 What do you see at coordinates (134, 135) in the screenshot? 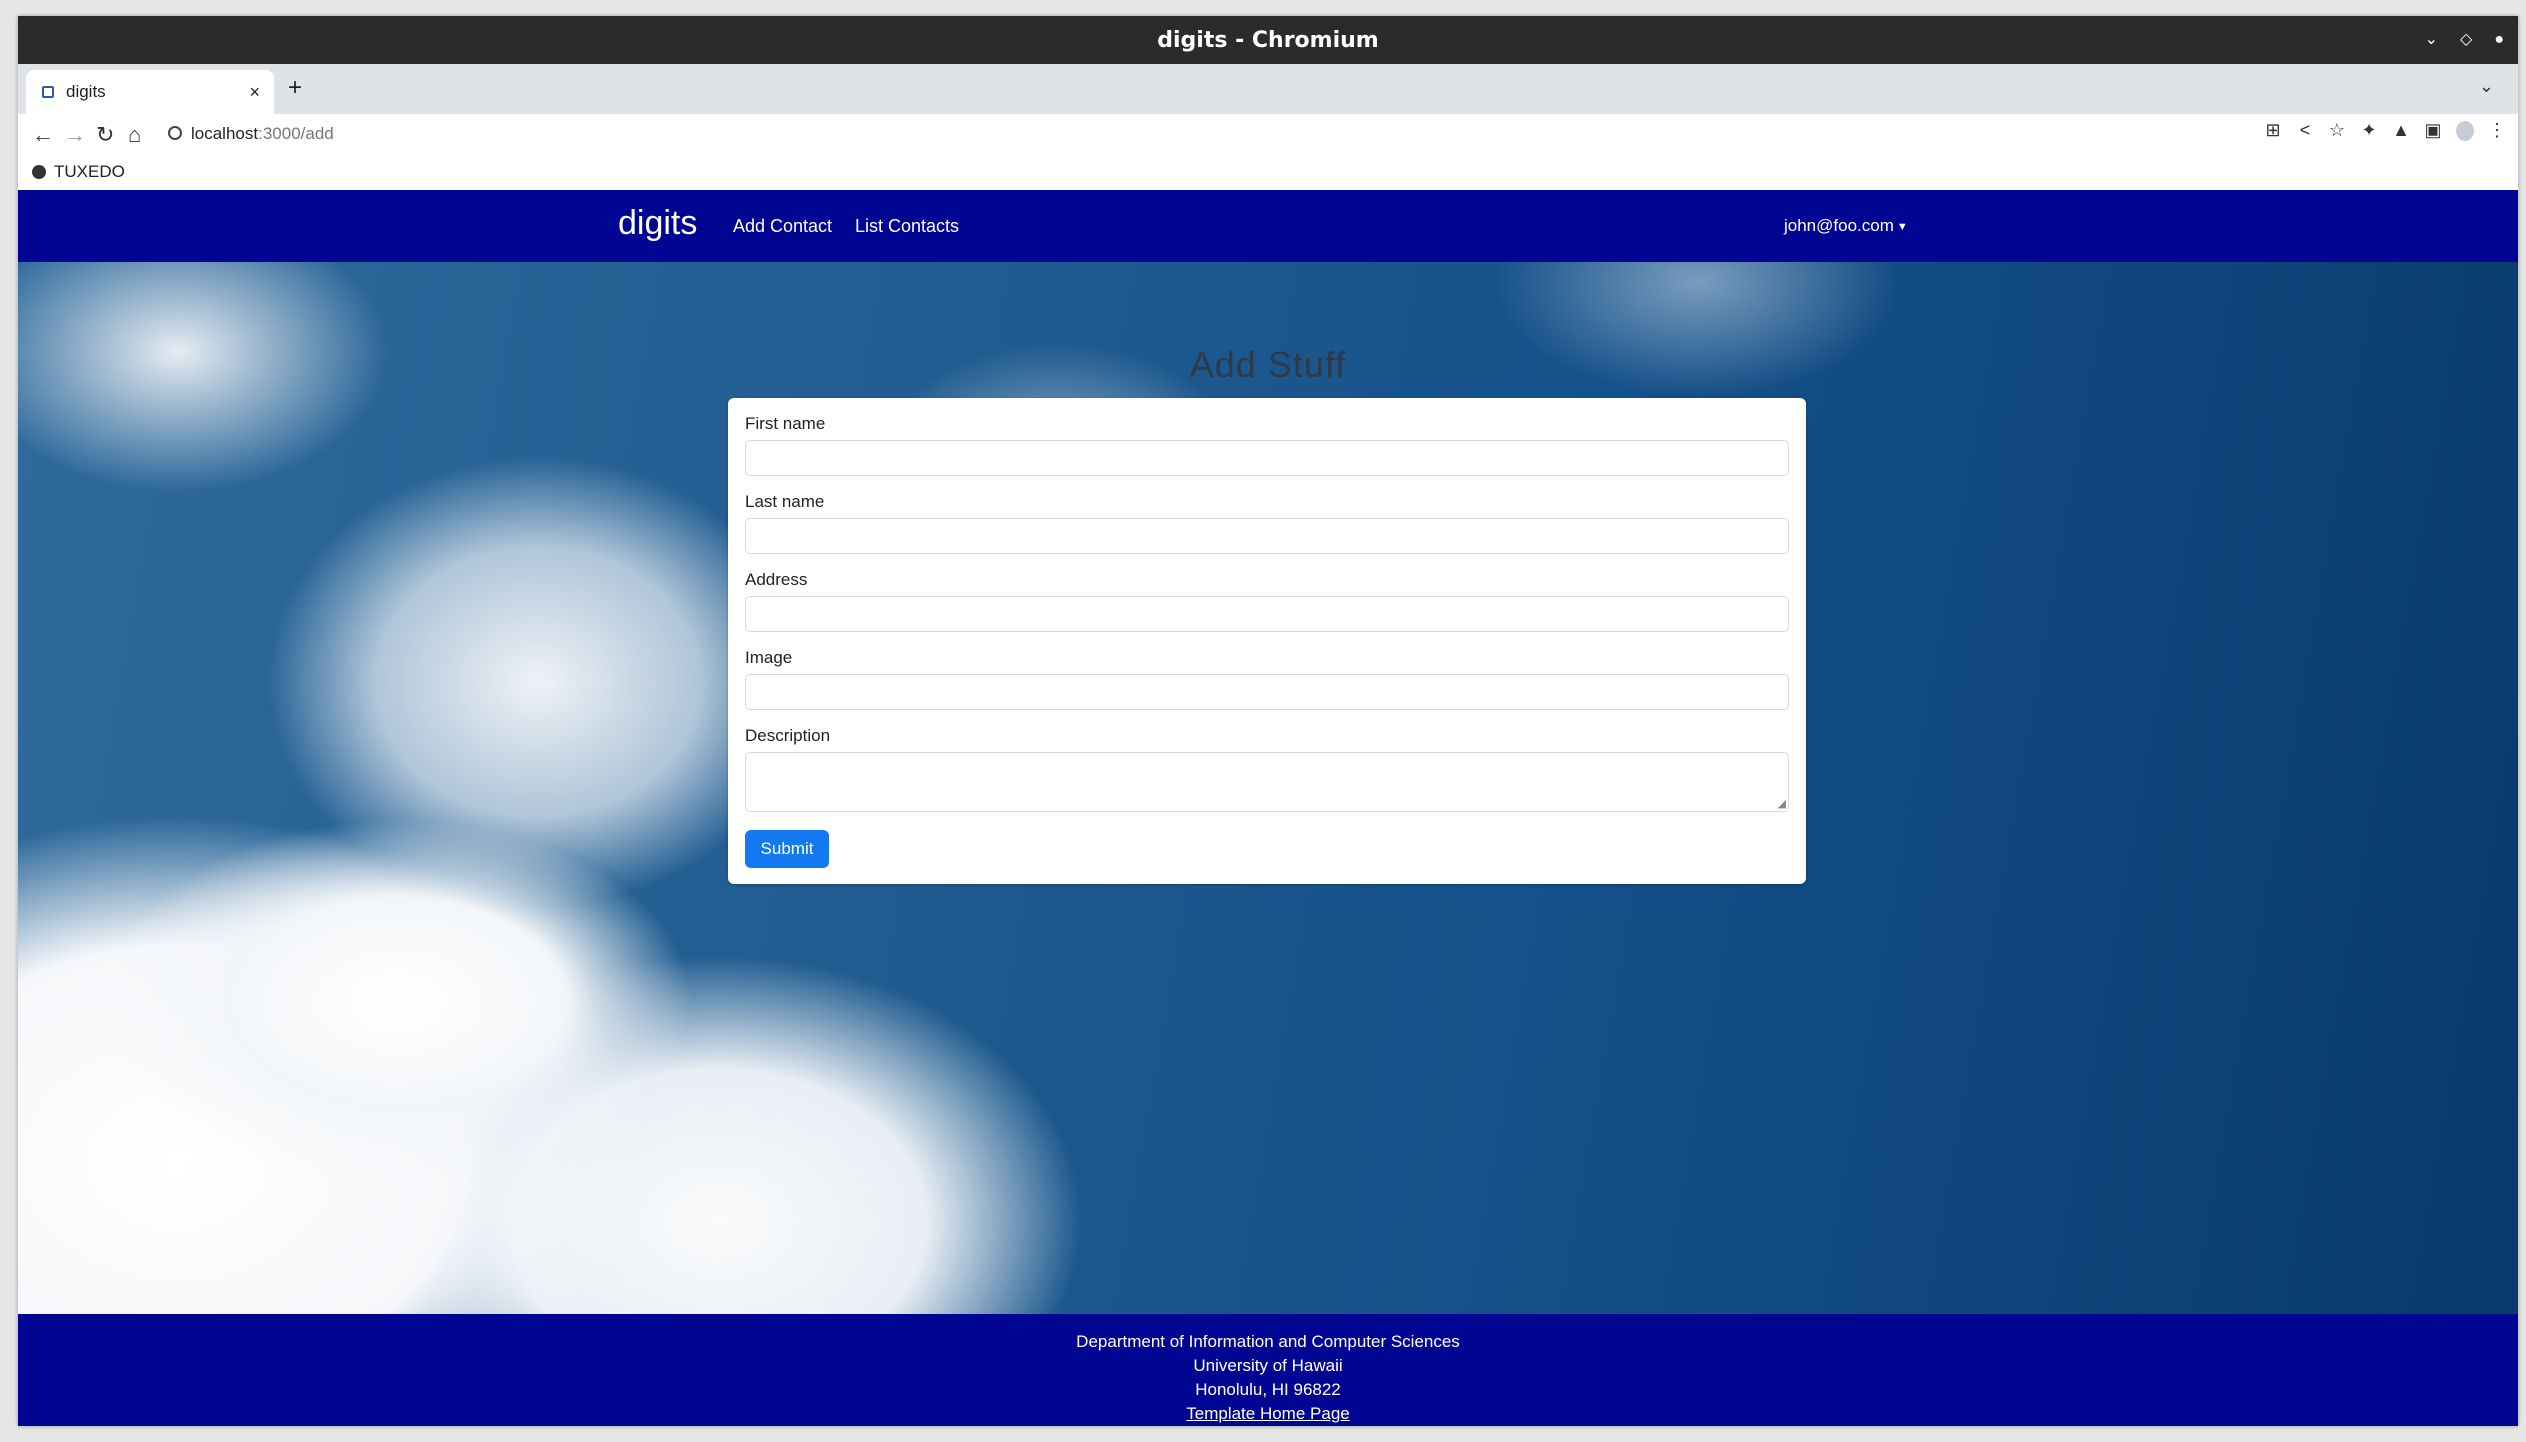
I see `home-icon: ⌂` at bounding box center [134, 135].